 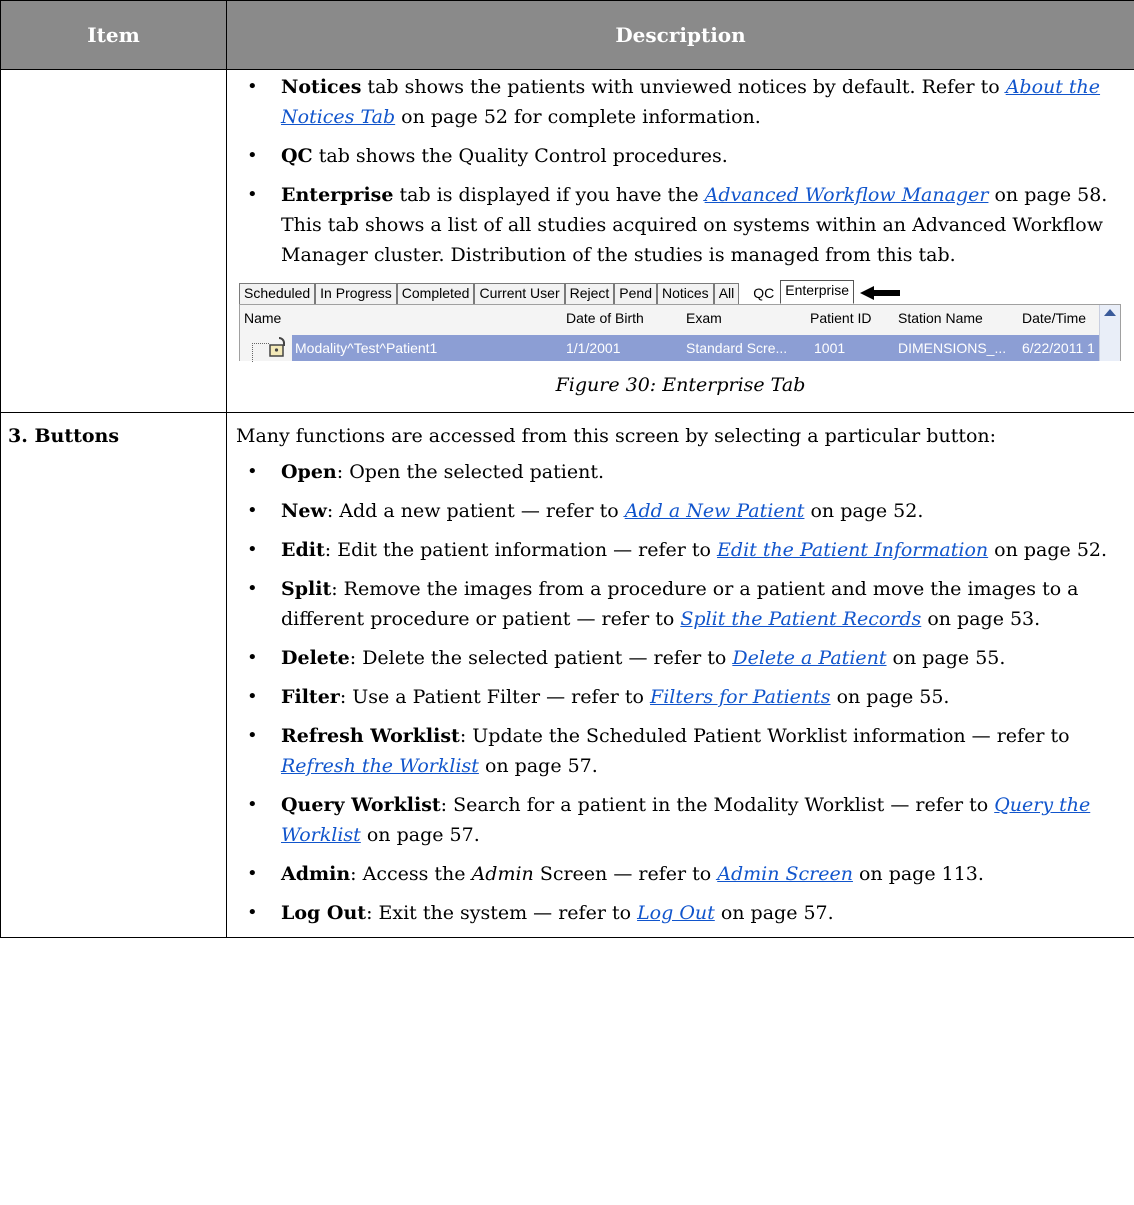 I want to click on xref-link: Delete a Patient, so click(x=809, y=658).